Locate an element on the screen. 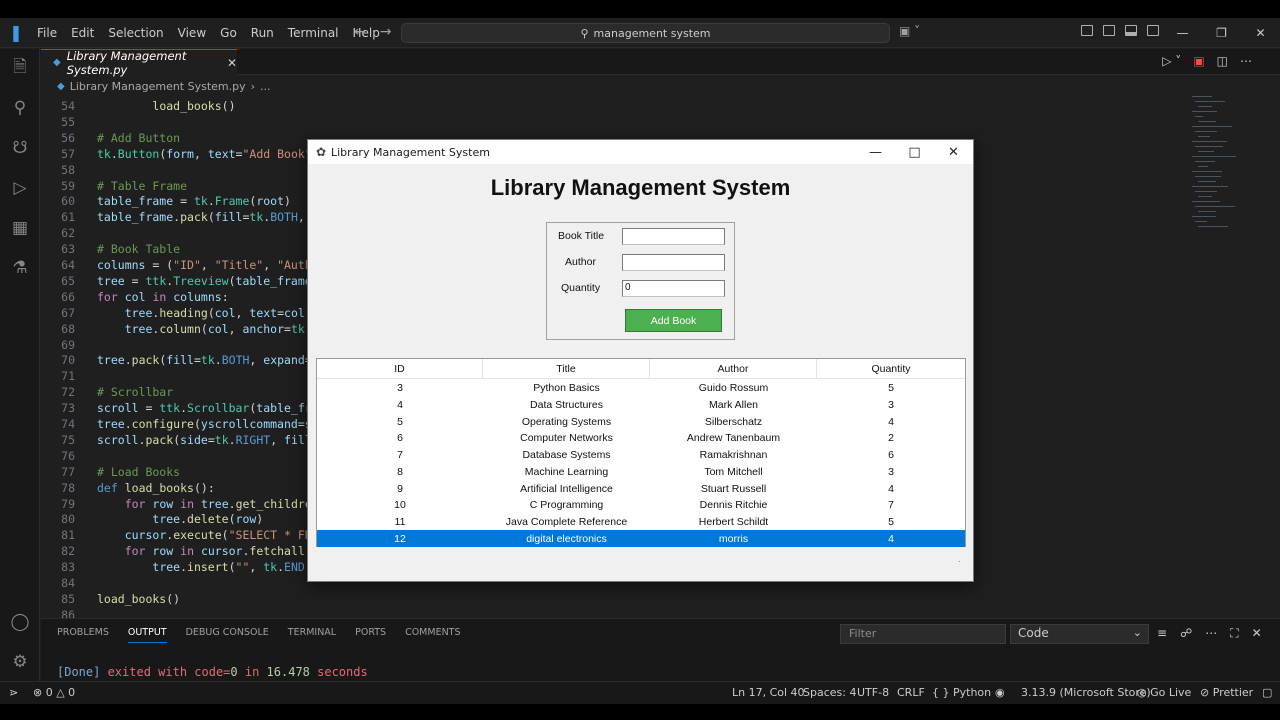 This screenshot has width=1280, height=720. table-row: 5 Operating Systems Silberschatz 4 is located at coordinates (641, 421).